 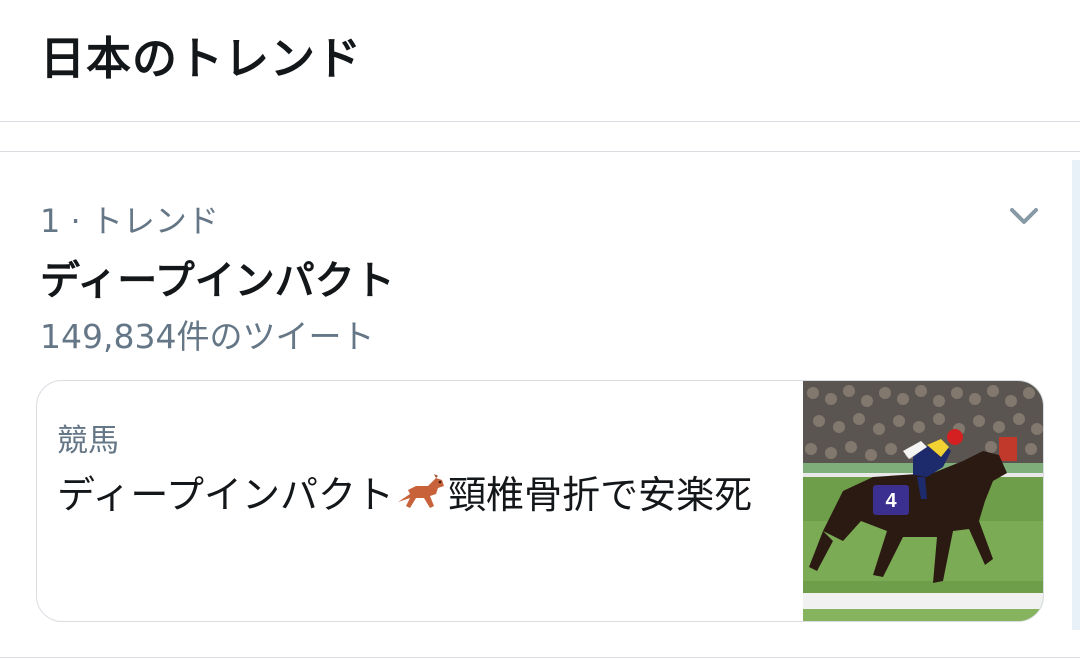 What do you see at coordinates (600, 495) in the screenshot?
I see `headline-text-part2: 頸椎骨折で安楽死` at bounding box center [600, 495].